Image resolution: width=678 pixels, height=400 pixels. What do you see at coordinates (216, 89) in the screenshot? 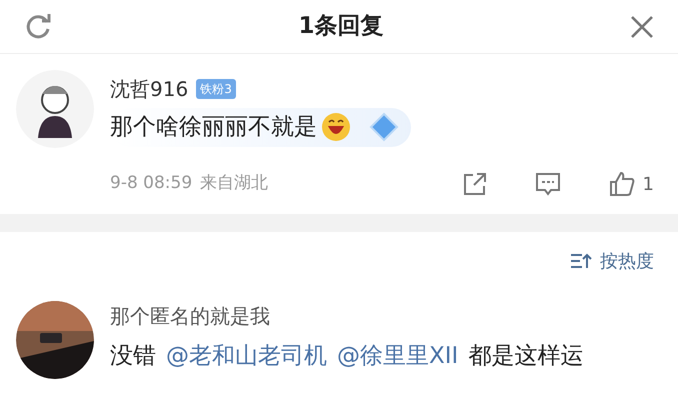
I see `fan-badge: 铁粉3` at bounding box center [216, 89].